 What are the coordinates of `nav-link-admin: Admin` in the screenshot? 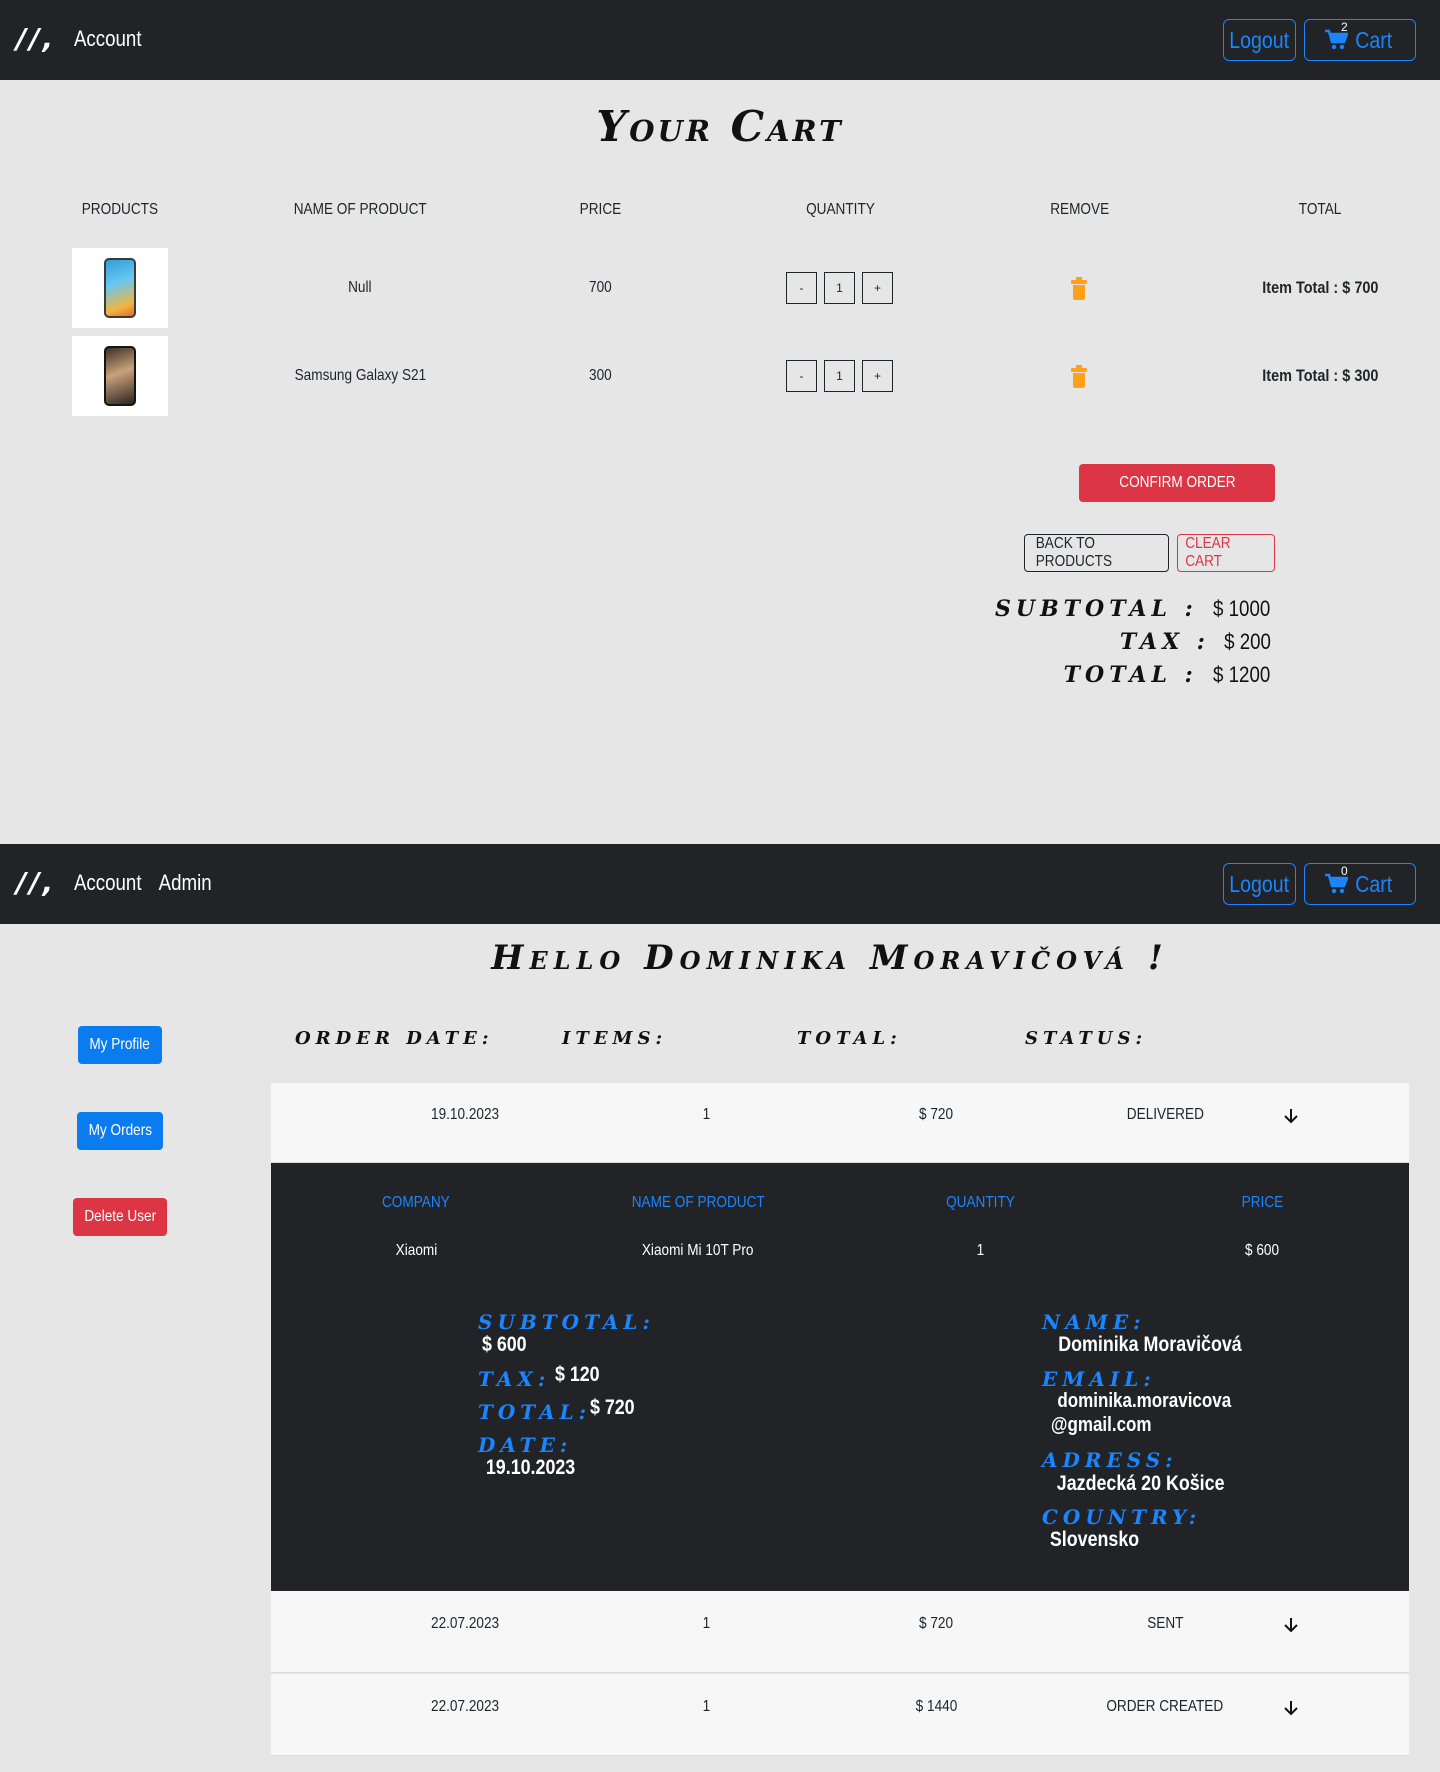 It's located at (185, 883).